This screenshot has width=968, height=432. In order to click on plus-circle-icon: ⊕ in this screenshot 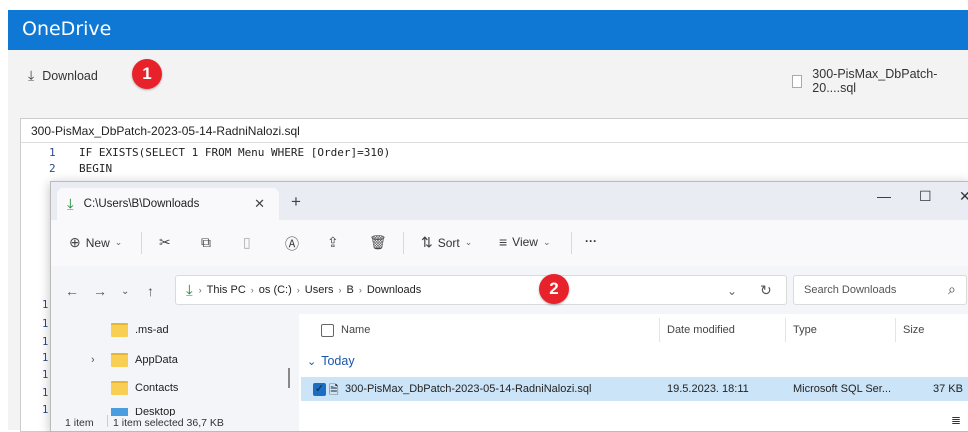, I will do `click(75, 242)`.